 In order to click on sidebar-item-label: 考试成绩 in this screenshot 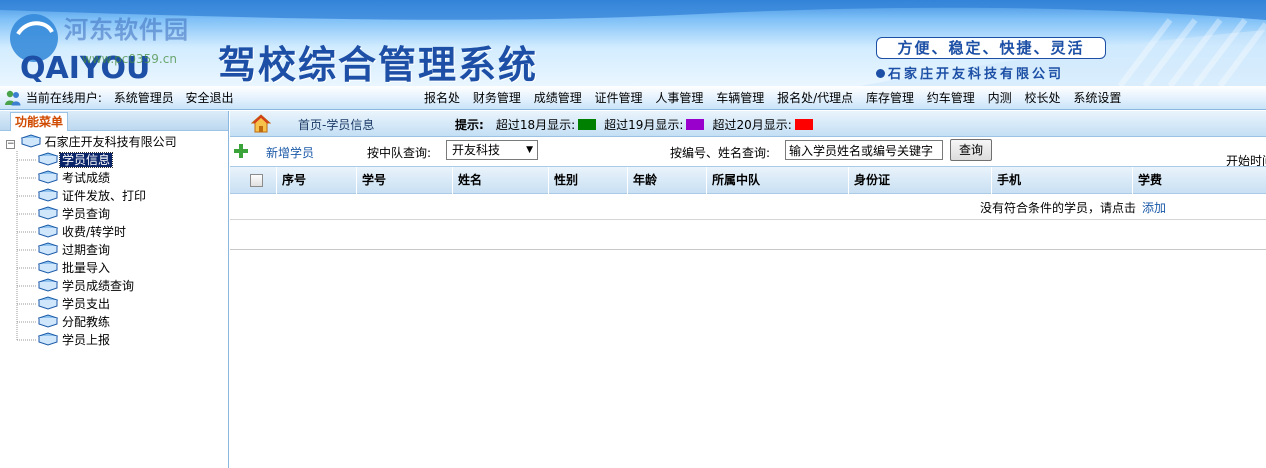, I will do `click(86, 178)`.